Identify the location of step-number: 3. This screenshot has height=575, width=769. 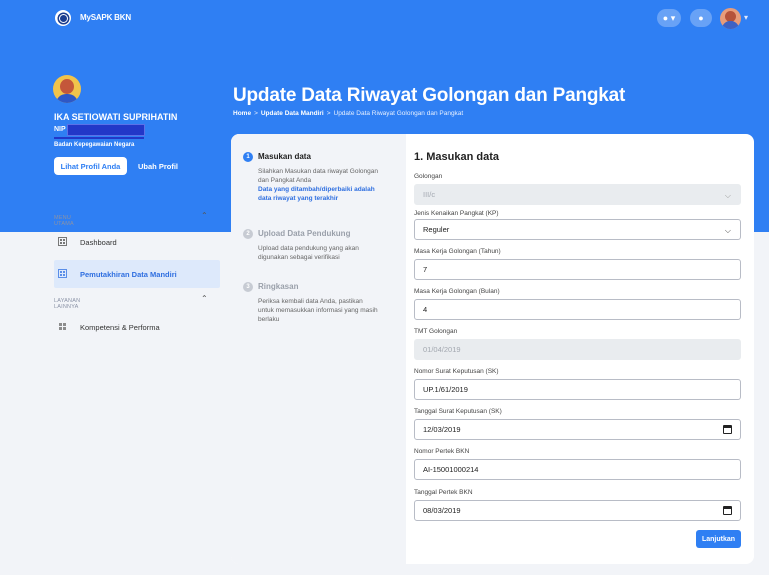
(248, 287).